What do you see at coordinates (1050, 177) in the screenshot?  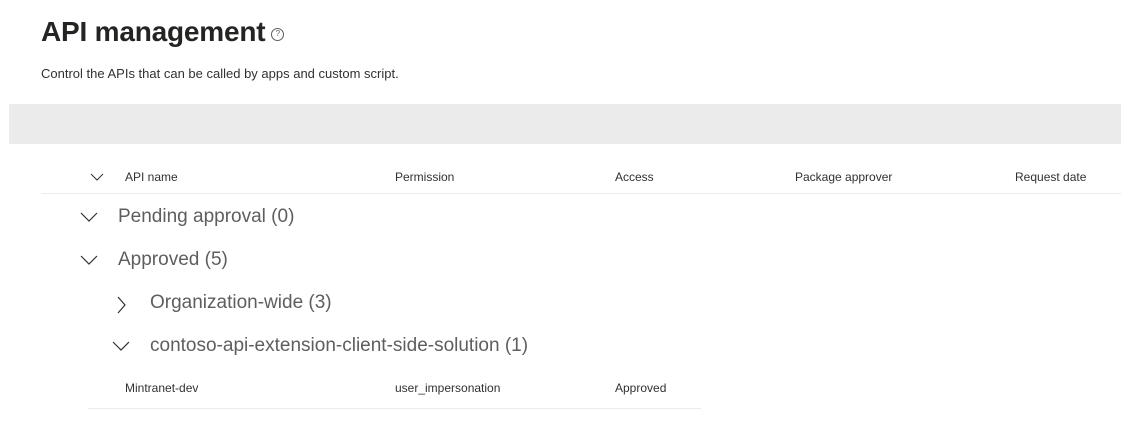 I see `column-header-request-date: Request date` at bounding box center [1050, 177].